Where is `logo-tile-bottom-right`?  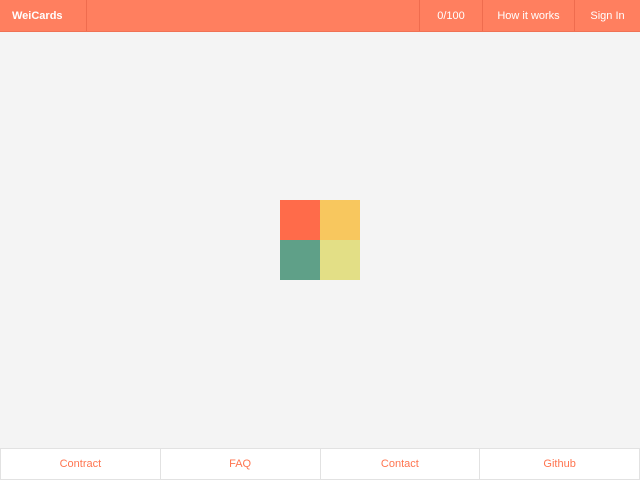 logo-tile-bottom-right is located at coordinates (340, 260).